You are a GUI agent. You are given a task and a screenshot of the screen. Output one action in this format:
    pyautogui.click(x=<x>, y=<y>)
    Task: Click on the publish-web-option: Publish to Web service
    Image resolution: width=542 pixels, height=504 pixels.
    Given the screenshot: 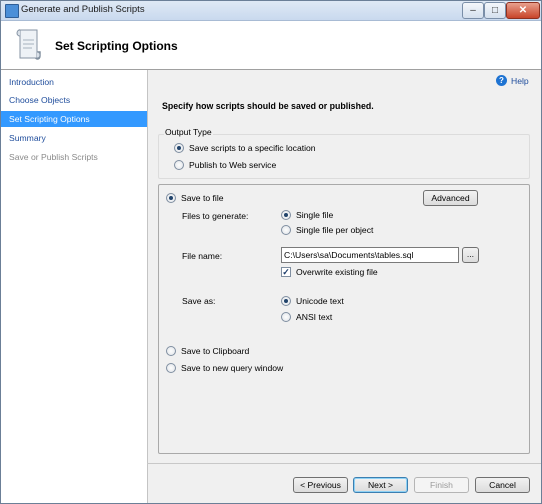 What is the action you would take?
    pyautogui.click(x=225, y=165)
    